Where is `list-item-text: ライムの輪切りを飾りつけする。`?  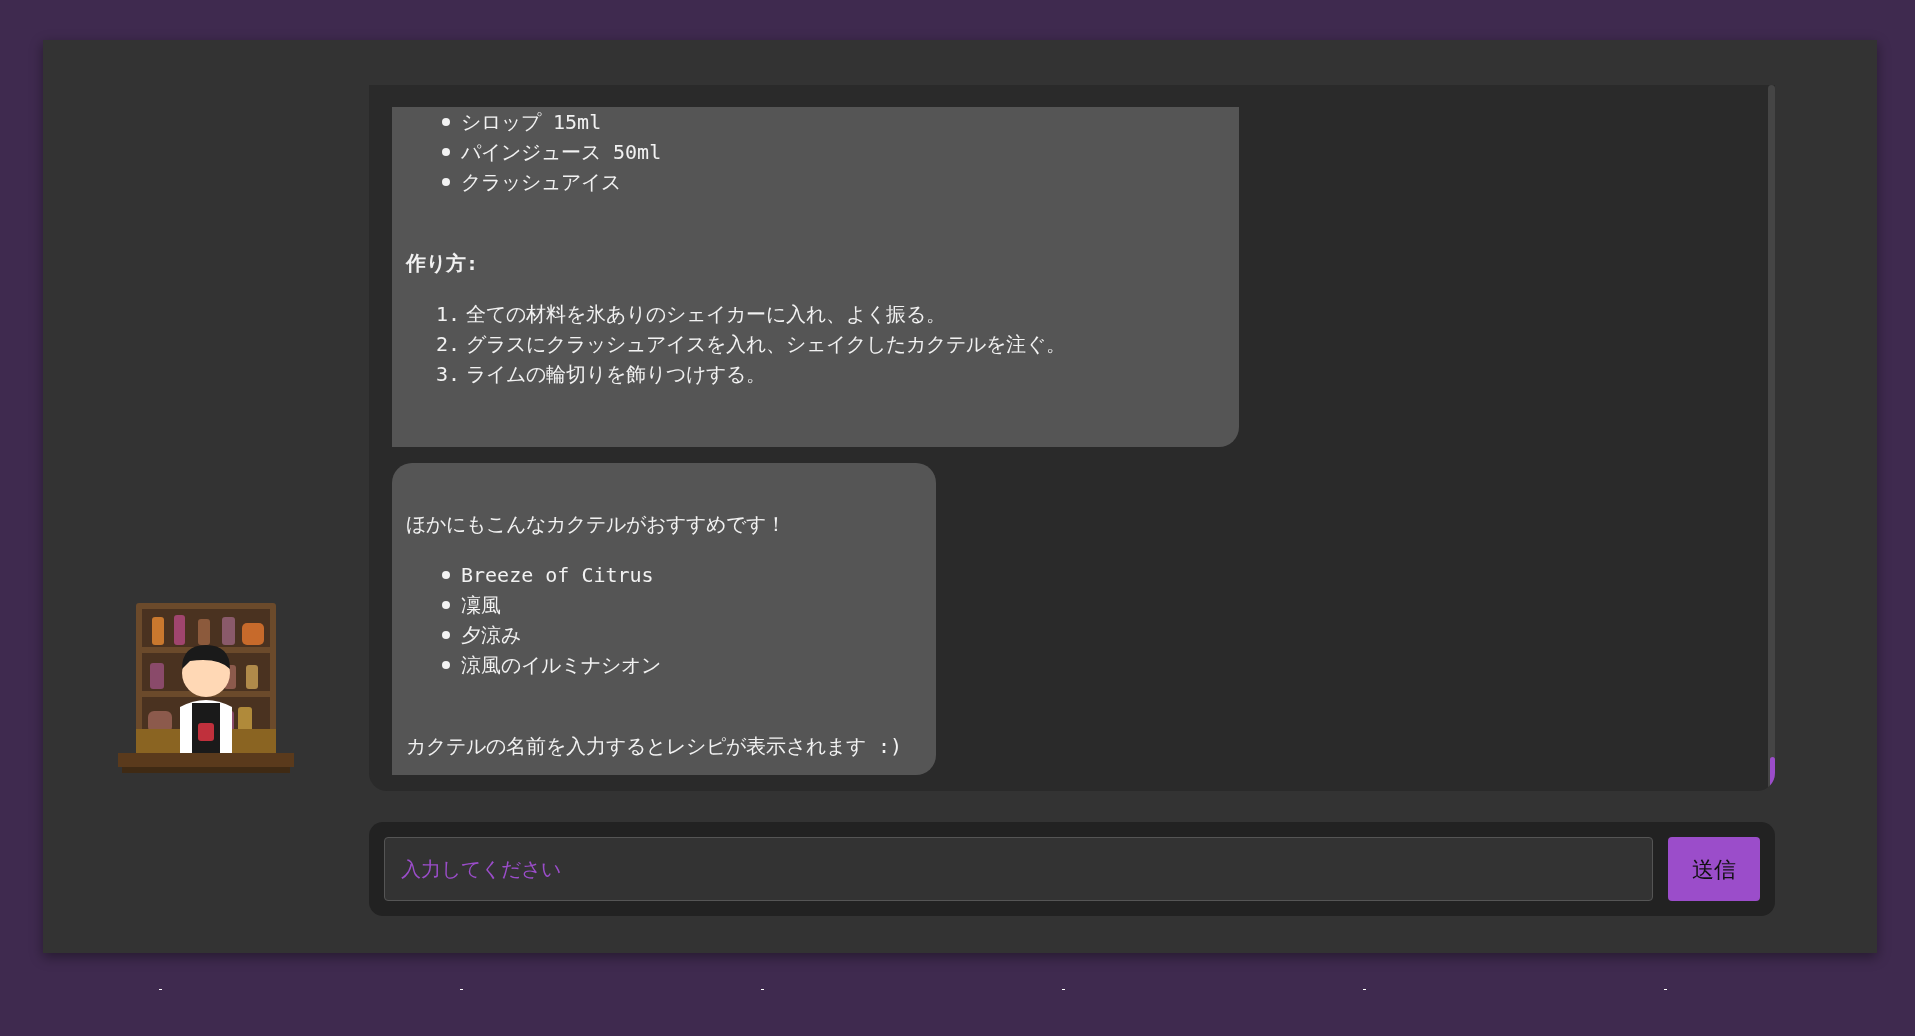
list-item-text: ライムの輪切りを飾りつけする。 is located at coordinates (616, 374).